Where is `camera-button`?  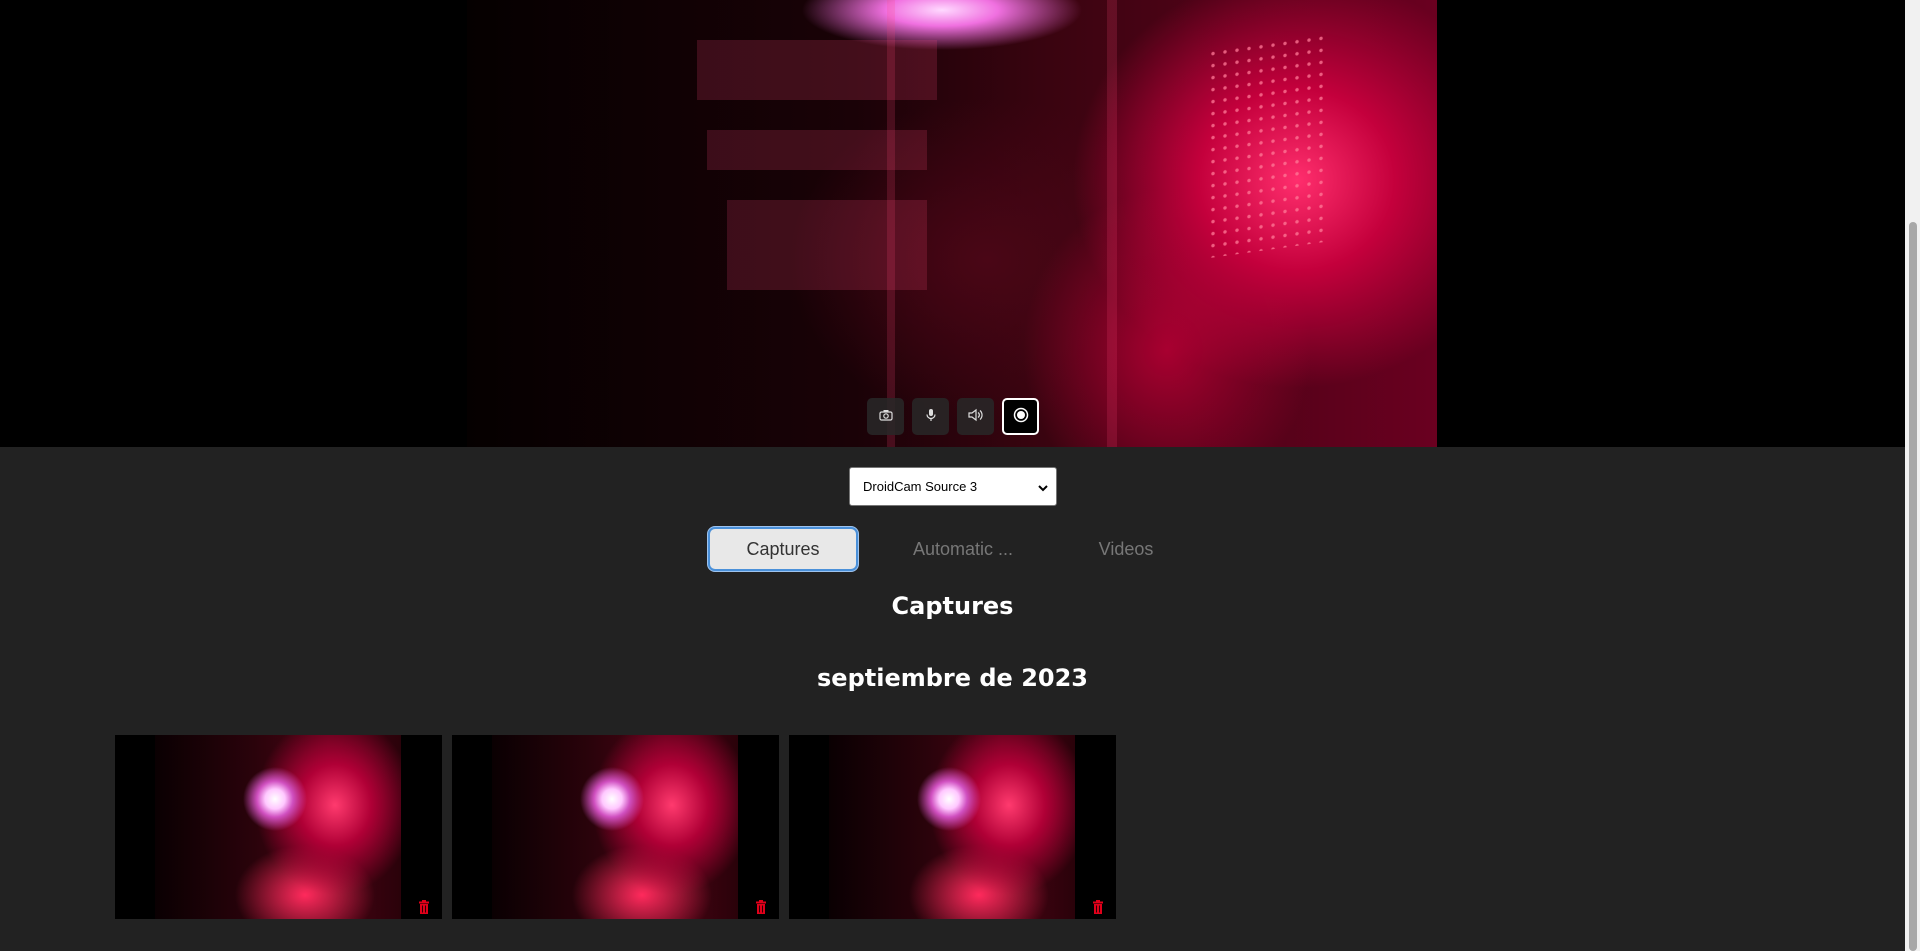
camera-button is located at coordinates (885, 416).